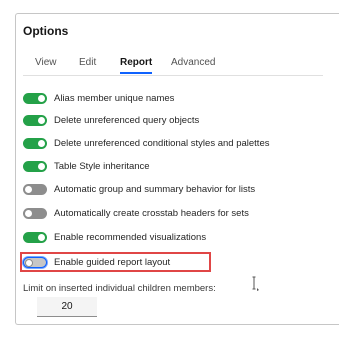  What do you see at coordinates (130, 237) in the screenshot?
I see `option-label: Enable recommended visualizations` at bounding box center [130, 237].